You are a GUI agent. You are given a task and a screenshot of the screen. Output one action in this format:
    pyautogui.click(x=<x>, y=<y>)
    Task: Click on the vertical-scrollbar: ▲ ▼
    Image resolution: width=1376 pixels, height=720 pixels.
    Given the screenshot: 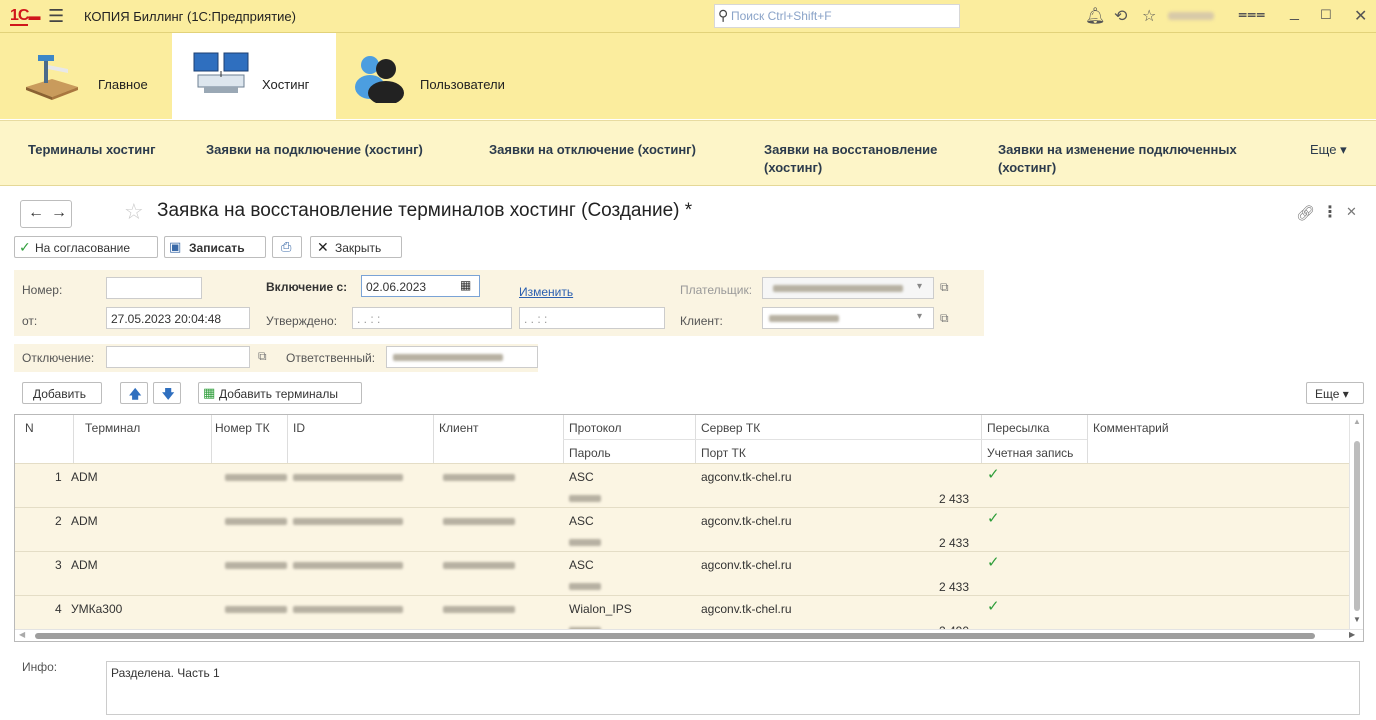 What is the action you would take?
    pyautogui.click(x=1356, y=522)
    